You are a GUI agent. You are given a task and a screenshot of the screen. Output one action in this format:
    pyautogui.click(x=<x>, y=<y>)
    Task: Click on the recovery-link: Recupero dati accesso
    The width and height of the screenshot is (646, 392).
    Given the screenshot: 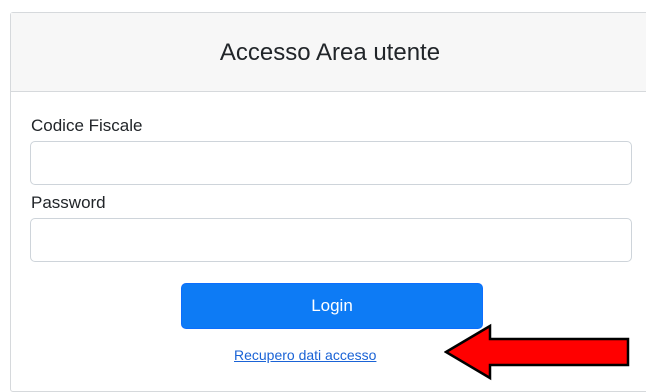 What is the action you would take?
    pyautogui.click(x=305, y=355)
    